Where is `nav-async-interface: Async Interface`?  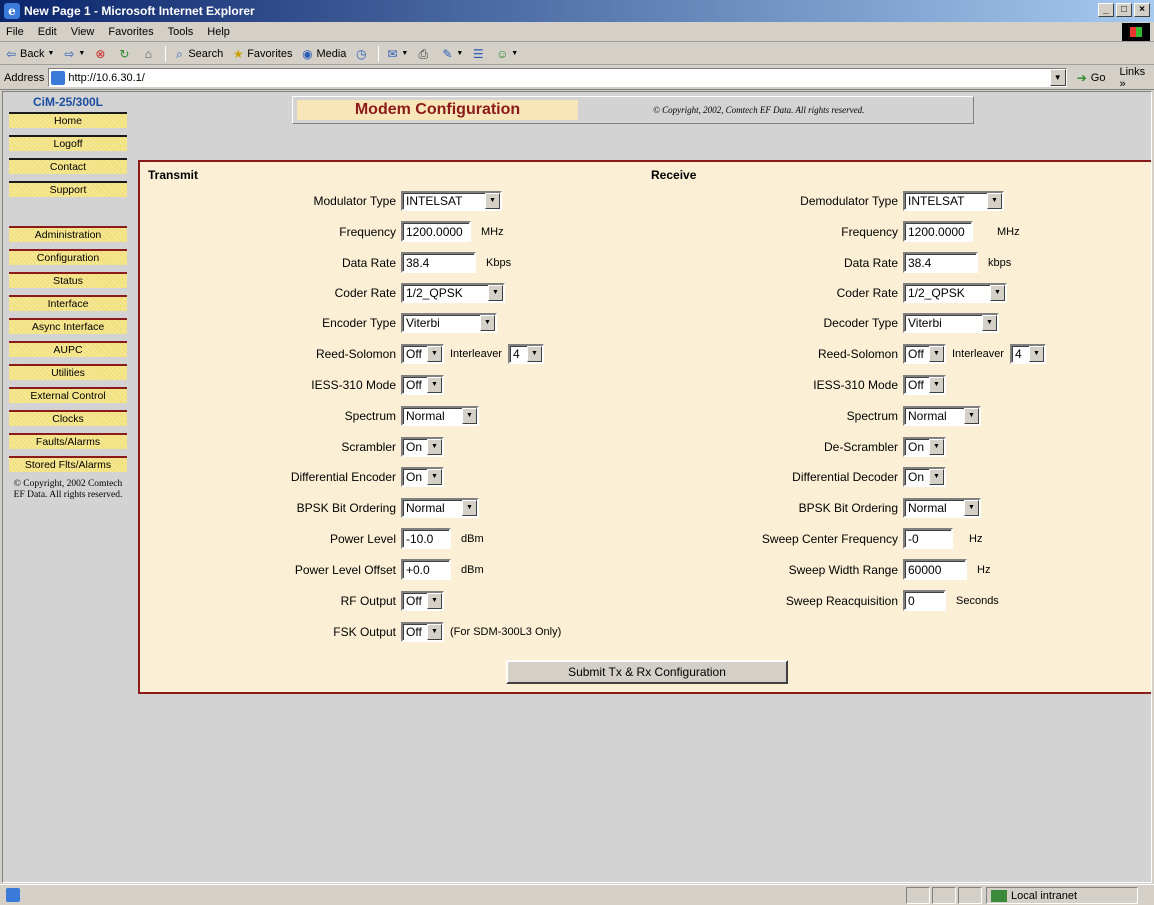 nav-async-interface: Async Interface is located at coordinates (68, 326).